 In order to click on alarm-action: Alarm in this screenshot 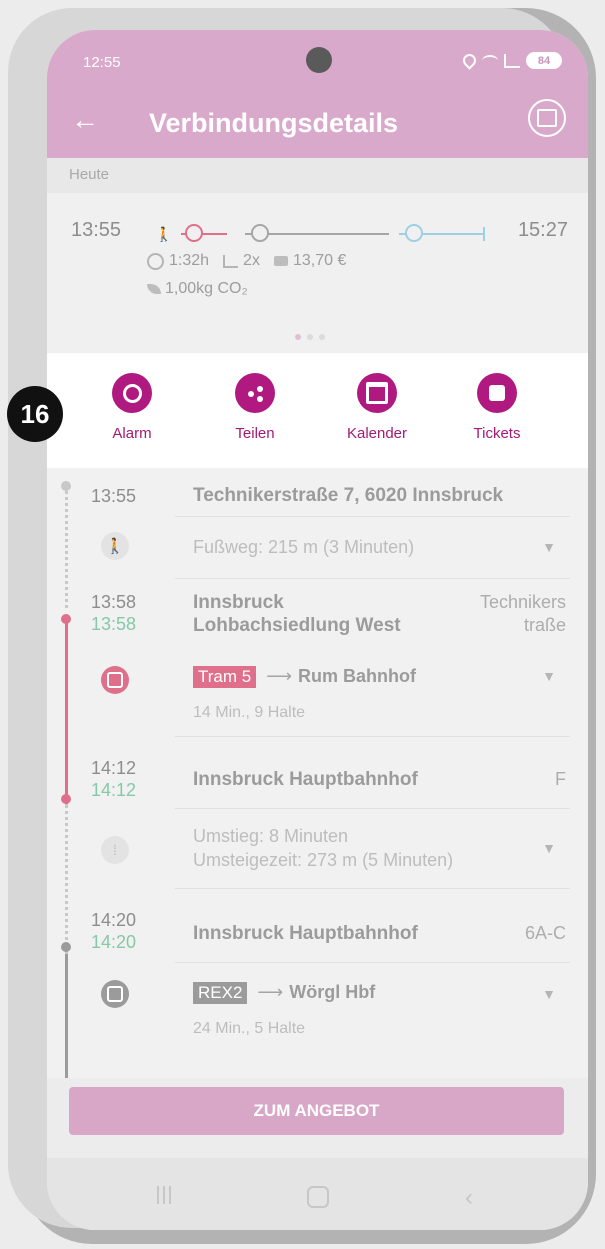, I will do `click(132, 407)`.